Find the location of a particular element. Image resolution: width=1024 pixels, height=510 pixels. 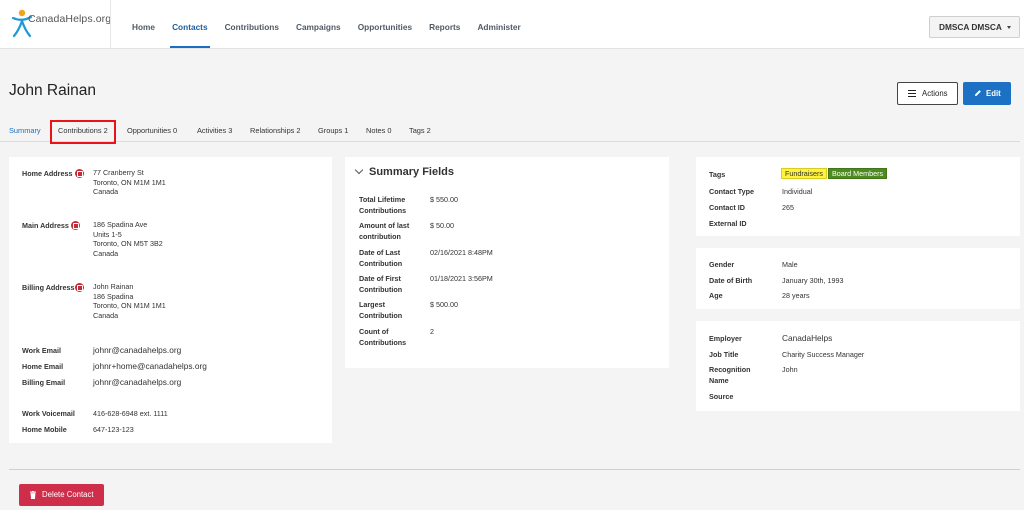

tab-tags: Tags 2 is located at coordinates (420, 131).